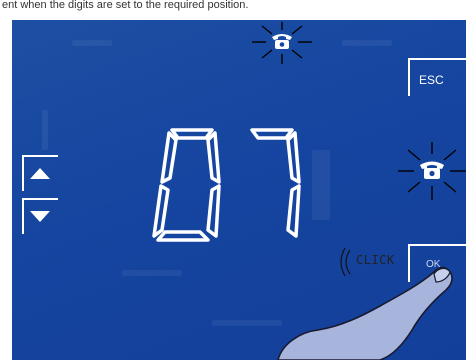 This screenshot has height=360, width=466. I want to click on down-arrow-button, so click(40, 216).